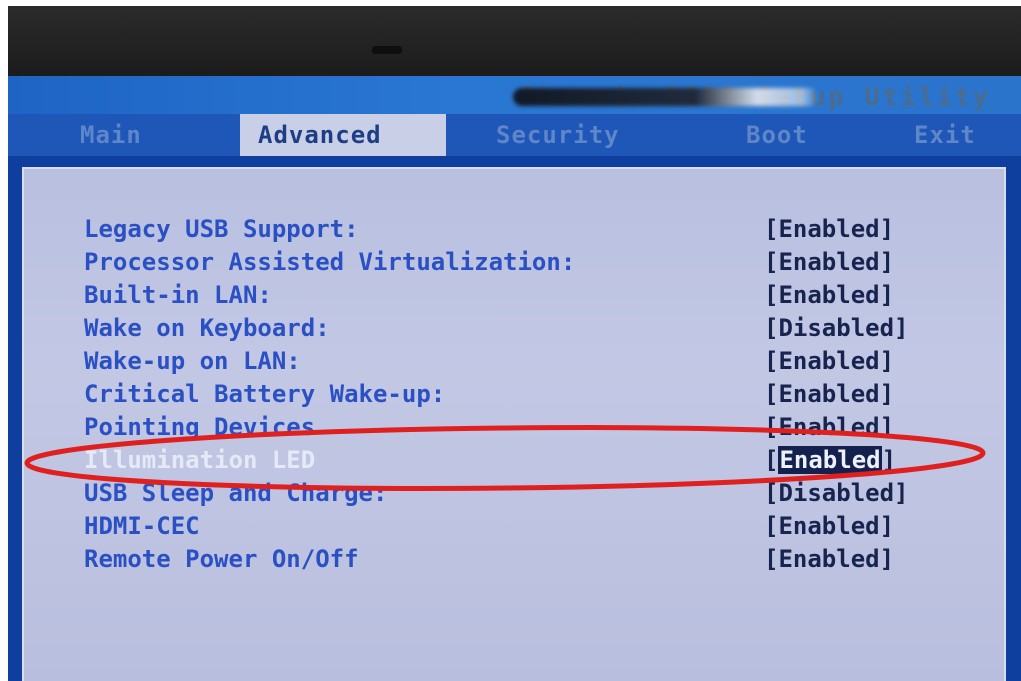 The image size is (1021, 681). I want to click on menu-bar: Main Advanced Security Boot Exit, so click(514, 135).